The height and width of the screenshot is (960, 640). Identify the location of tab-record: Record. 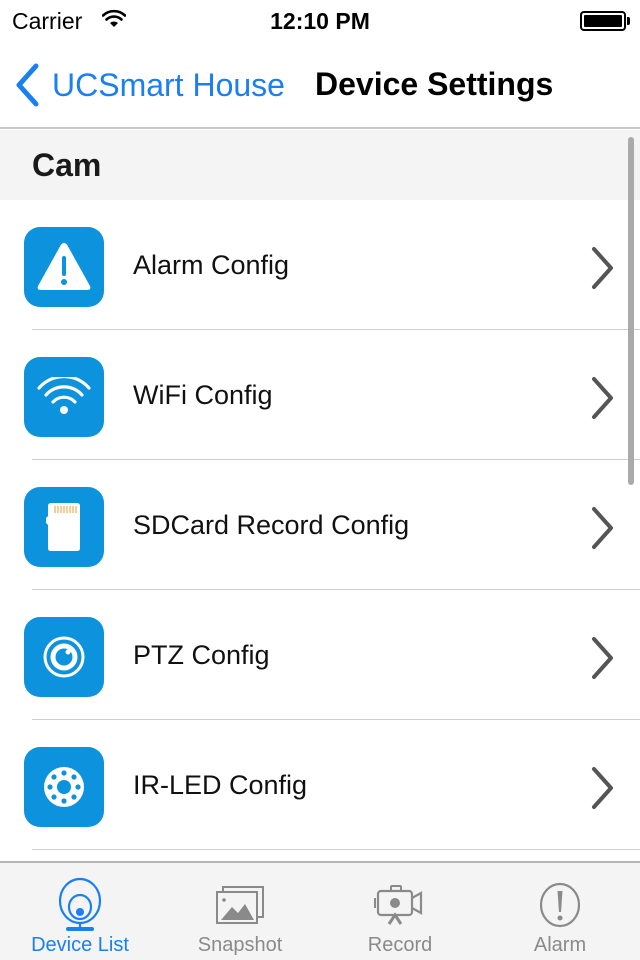
(400, 911).